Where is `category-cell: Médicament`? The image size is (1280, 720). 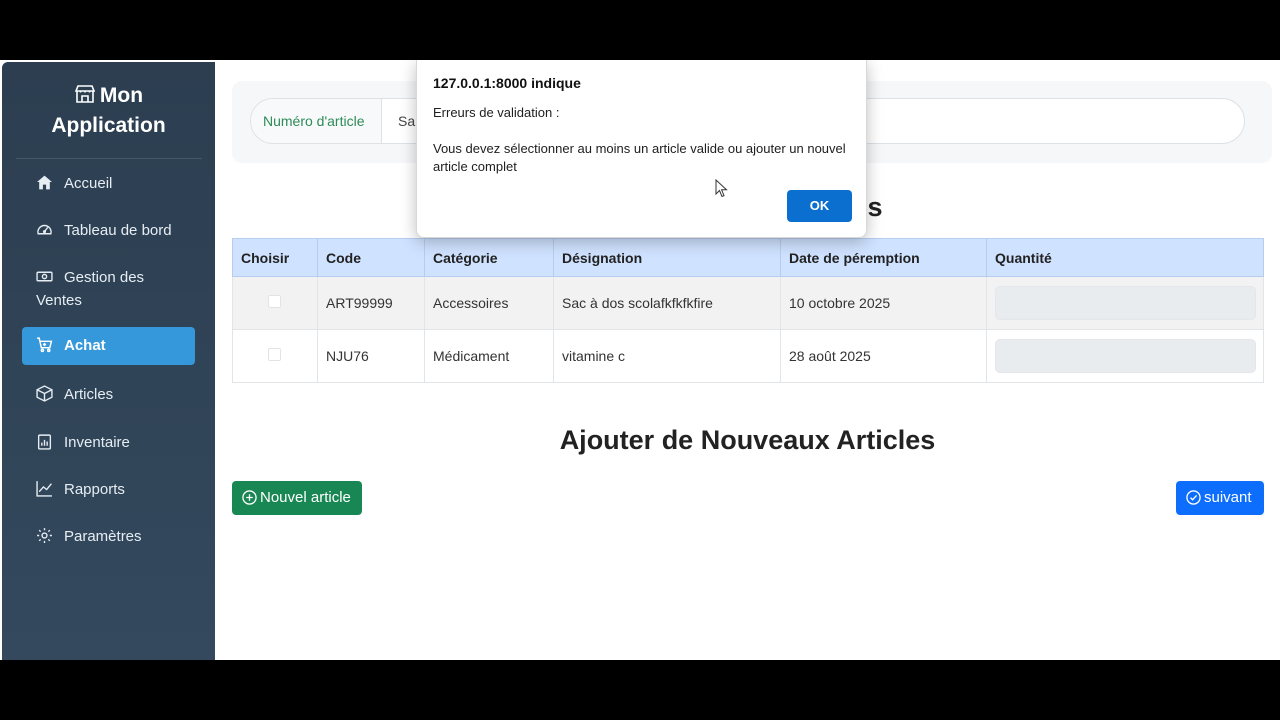 category-cell: Médicament is located at coordinates (489, 356).